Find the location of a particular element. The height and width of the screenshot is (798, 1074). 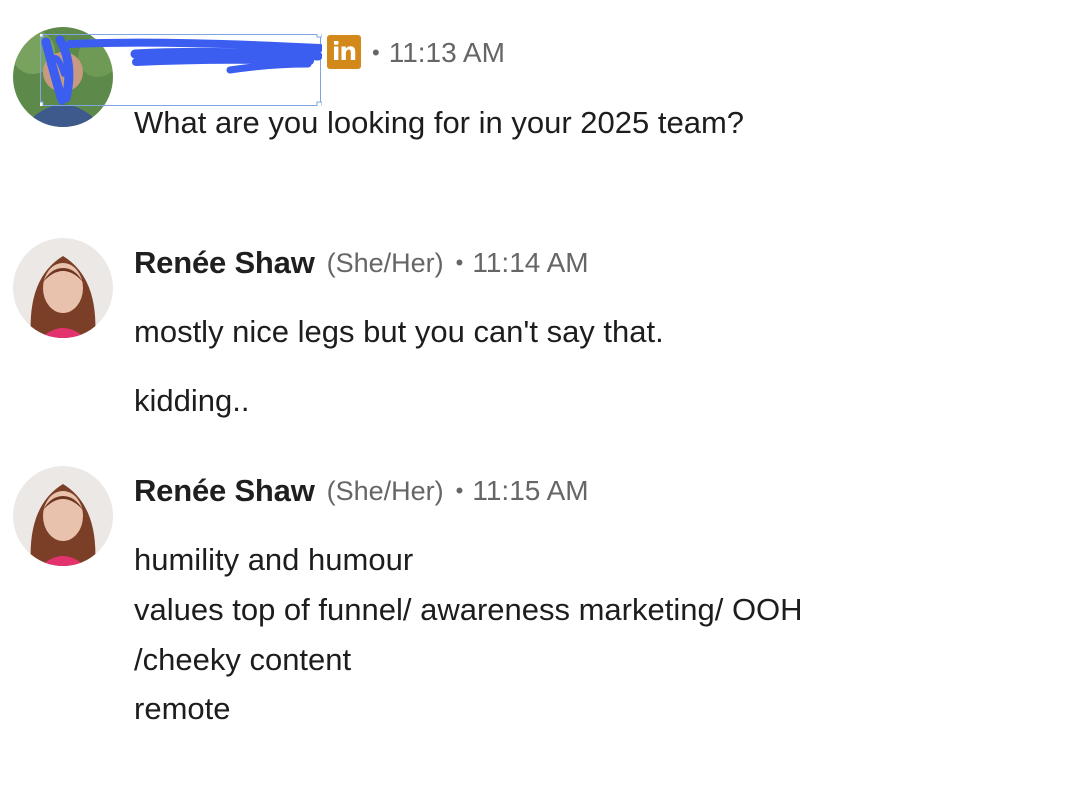

message-header: • 11:13 AM is located at coordinates (438, 53).